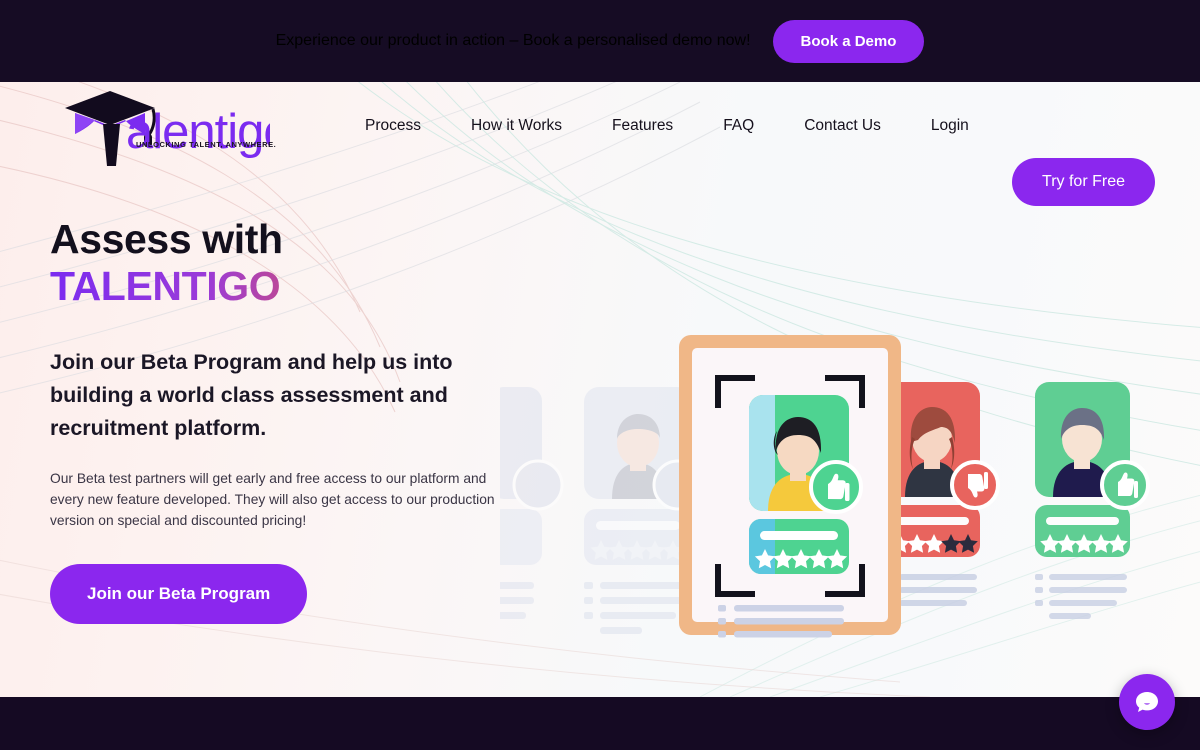 This screenshot has width=1200, height=750. Describe the element at coordinates (1092, 500) in the screenshot. I see `illustration-card-right-green` at that location.